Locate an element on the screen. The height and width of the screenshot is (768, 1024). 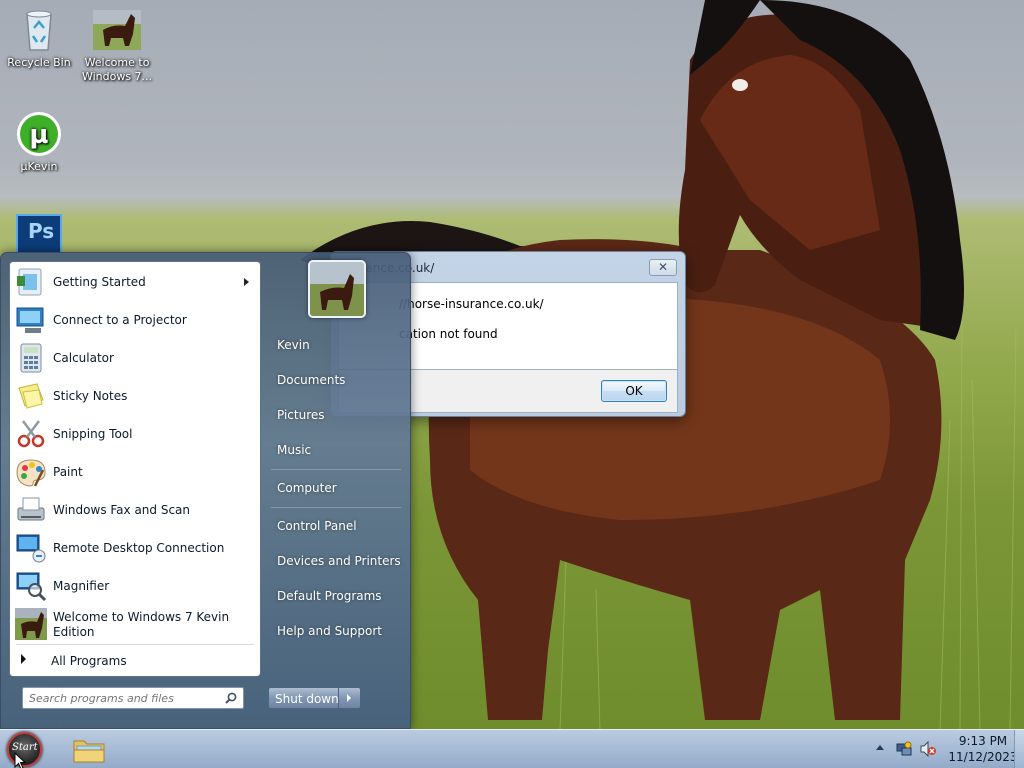
start-link-devices-printers: Devices and Printers is located at coordinates (335, 561).